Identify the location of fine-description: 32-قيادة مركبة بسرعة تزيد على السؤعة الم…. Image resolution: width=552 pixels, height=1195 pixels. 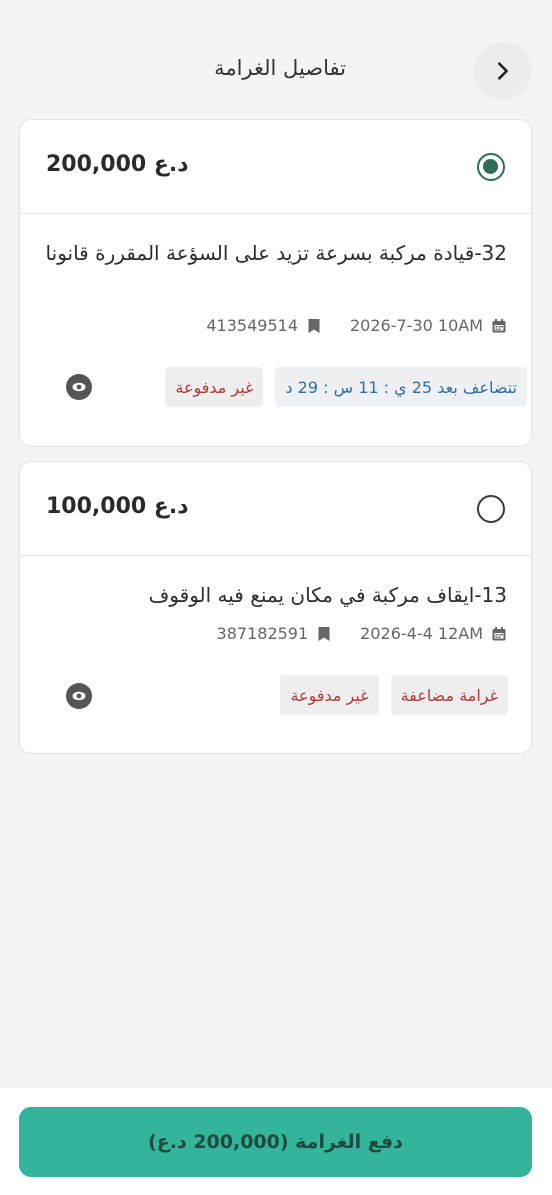
(276, 253).